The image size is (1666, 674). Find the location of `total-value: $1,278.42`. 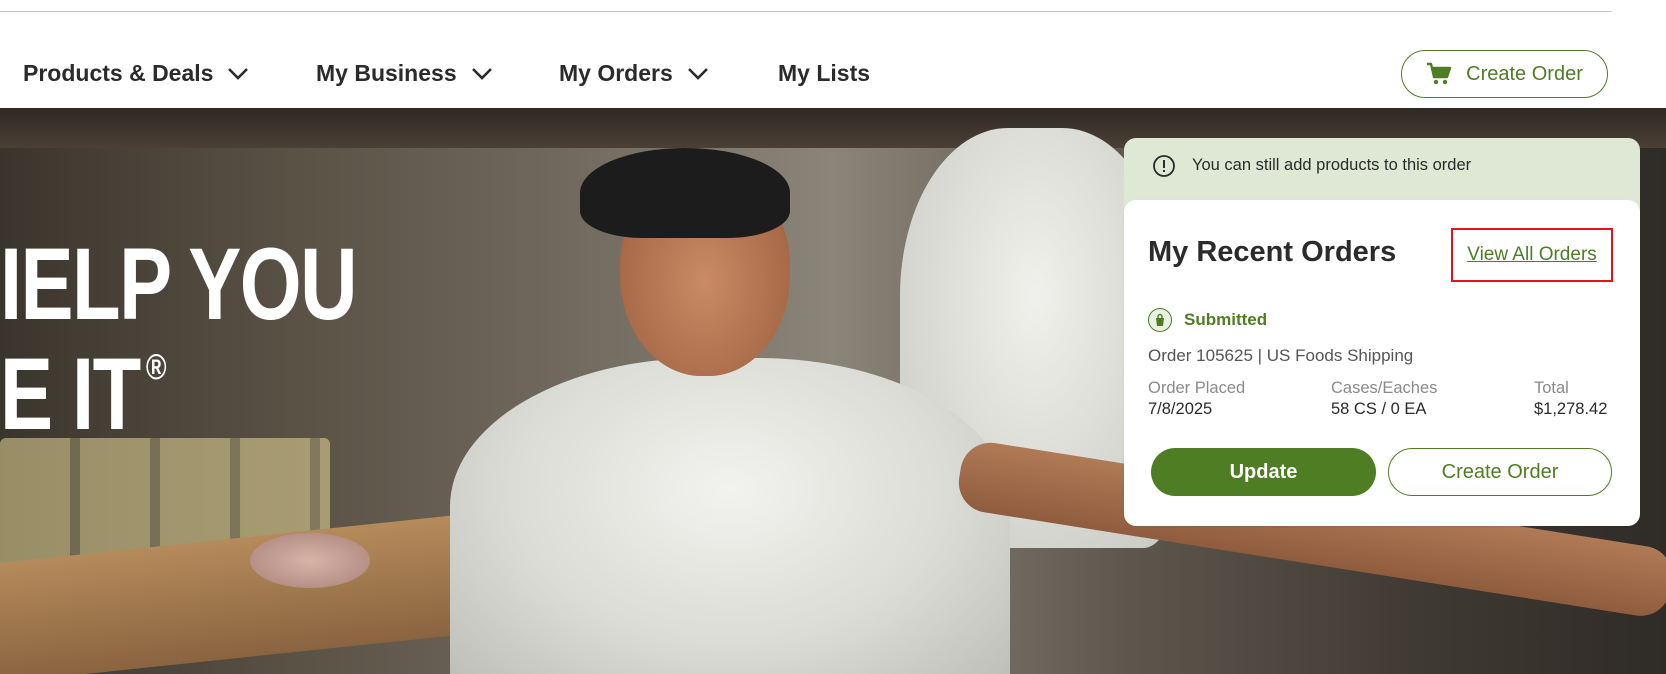

total-value: $1,278.42 is located at coordinates (1571, 409).